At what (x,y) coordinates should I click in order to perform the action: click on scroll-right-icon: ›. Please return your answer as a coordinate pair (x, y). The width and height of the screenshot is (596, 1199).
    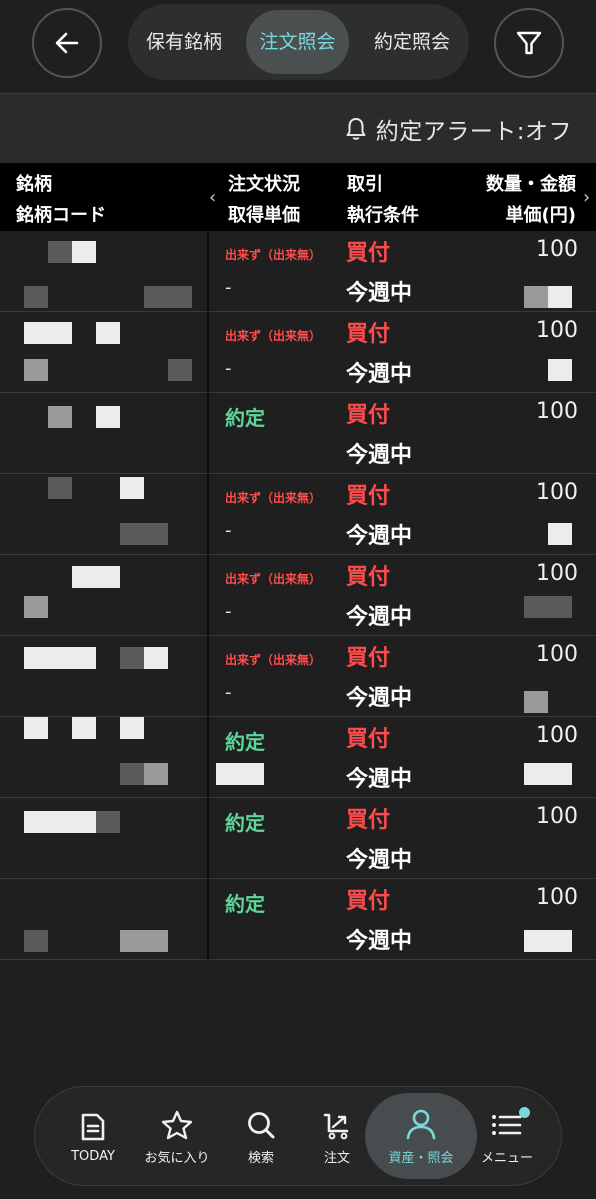
    Looking at the image, I should click on (586, 197).